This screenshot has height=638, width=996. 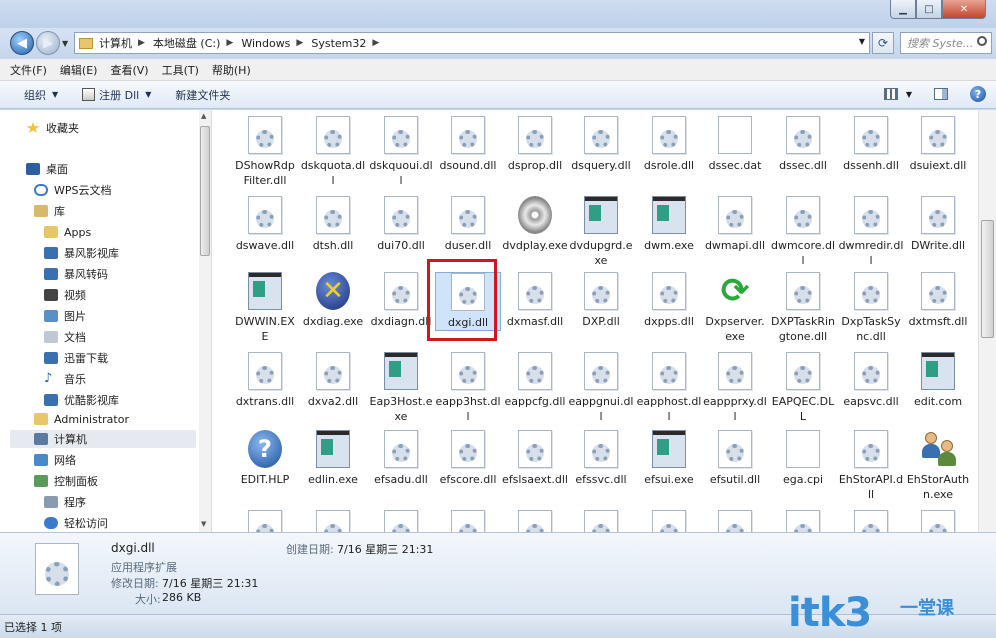 I want to click on file-item: Eap3Host.exe, so click(x=401, y=388).